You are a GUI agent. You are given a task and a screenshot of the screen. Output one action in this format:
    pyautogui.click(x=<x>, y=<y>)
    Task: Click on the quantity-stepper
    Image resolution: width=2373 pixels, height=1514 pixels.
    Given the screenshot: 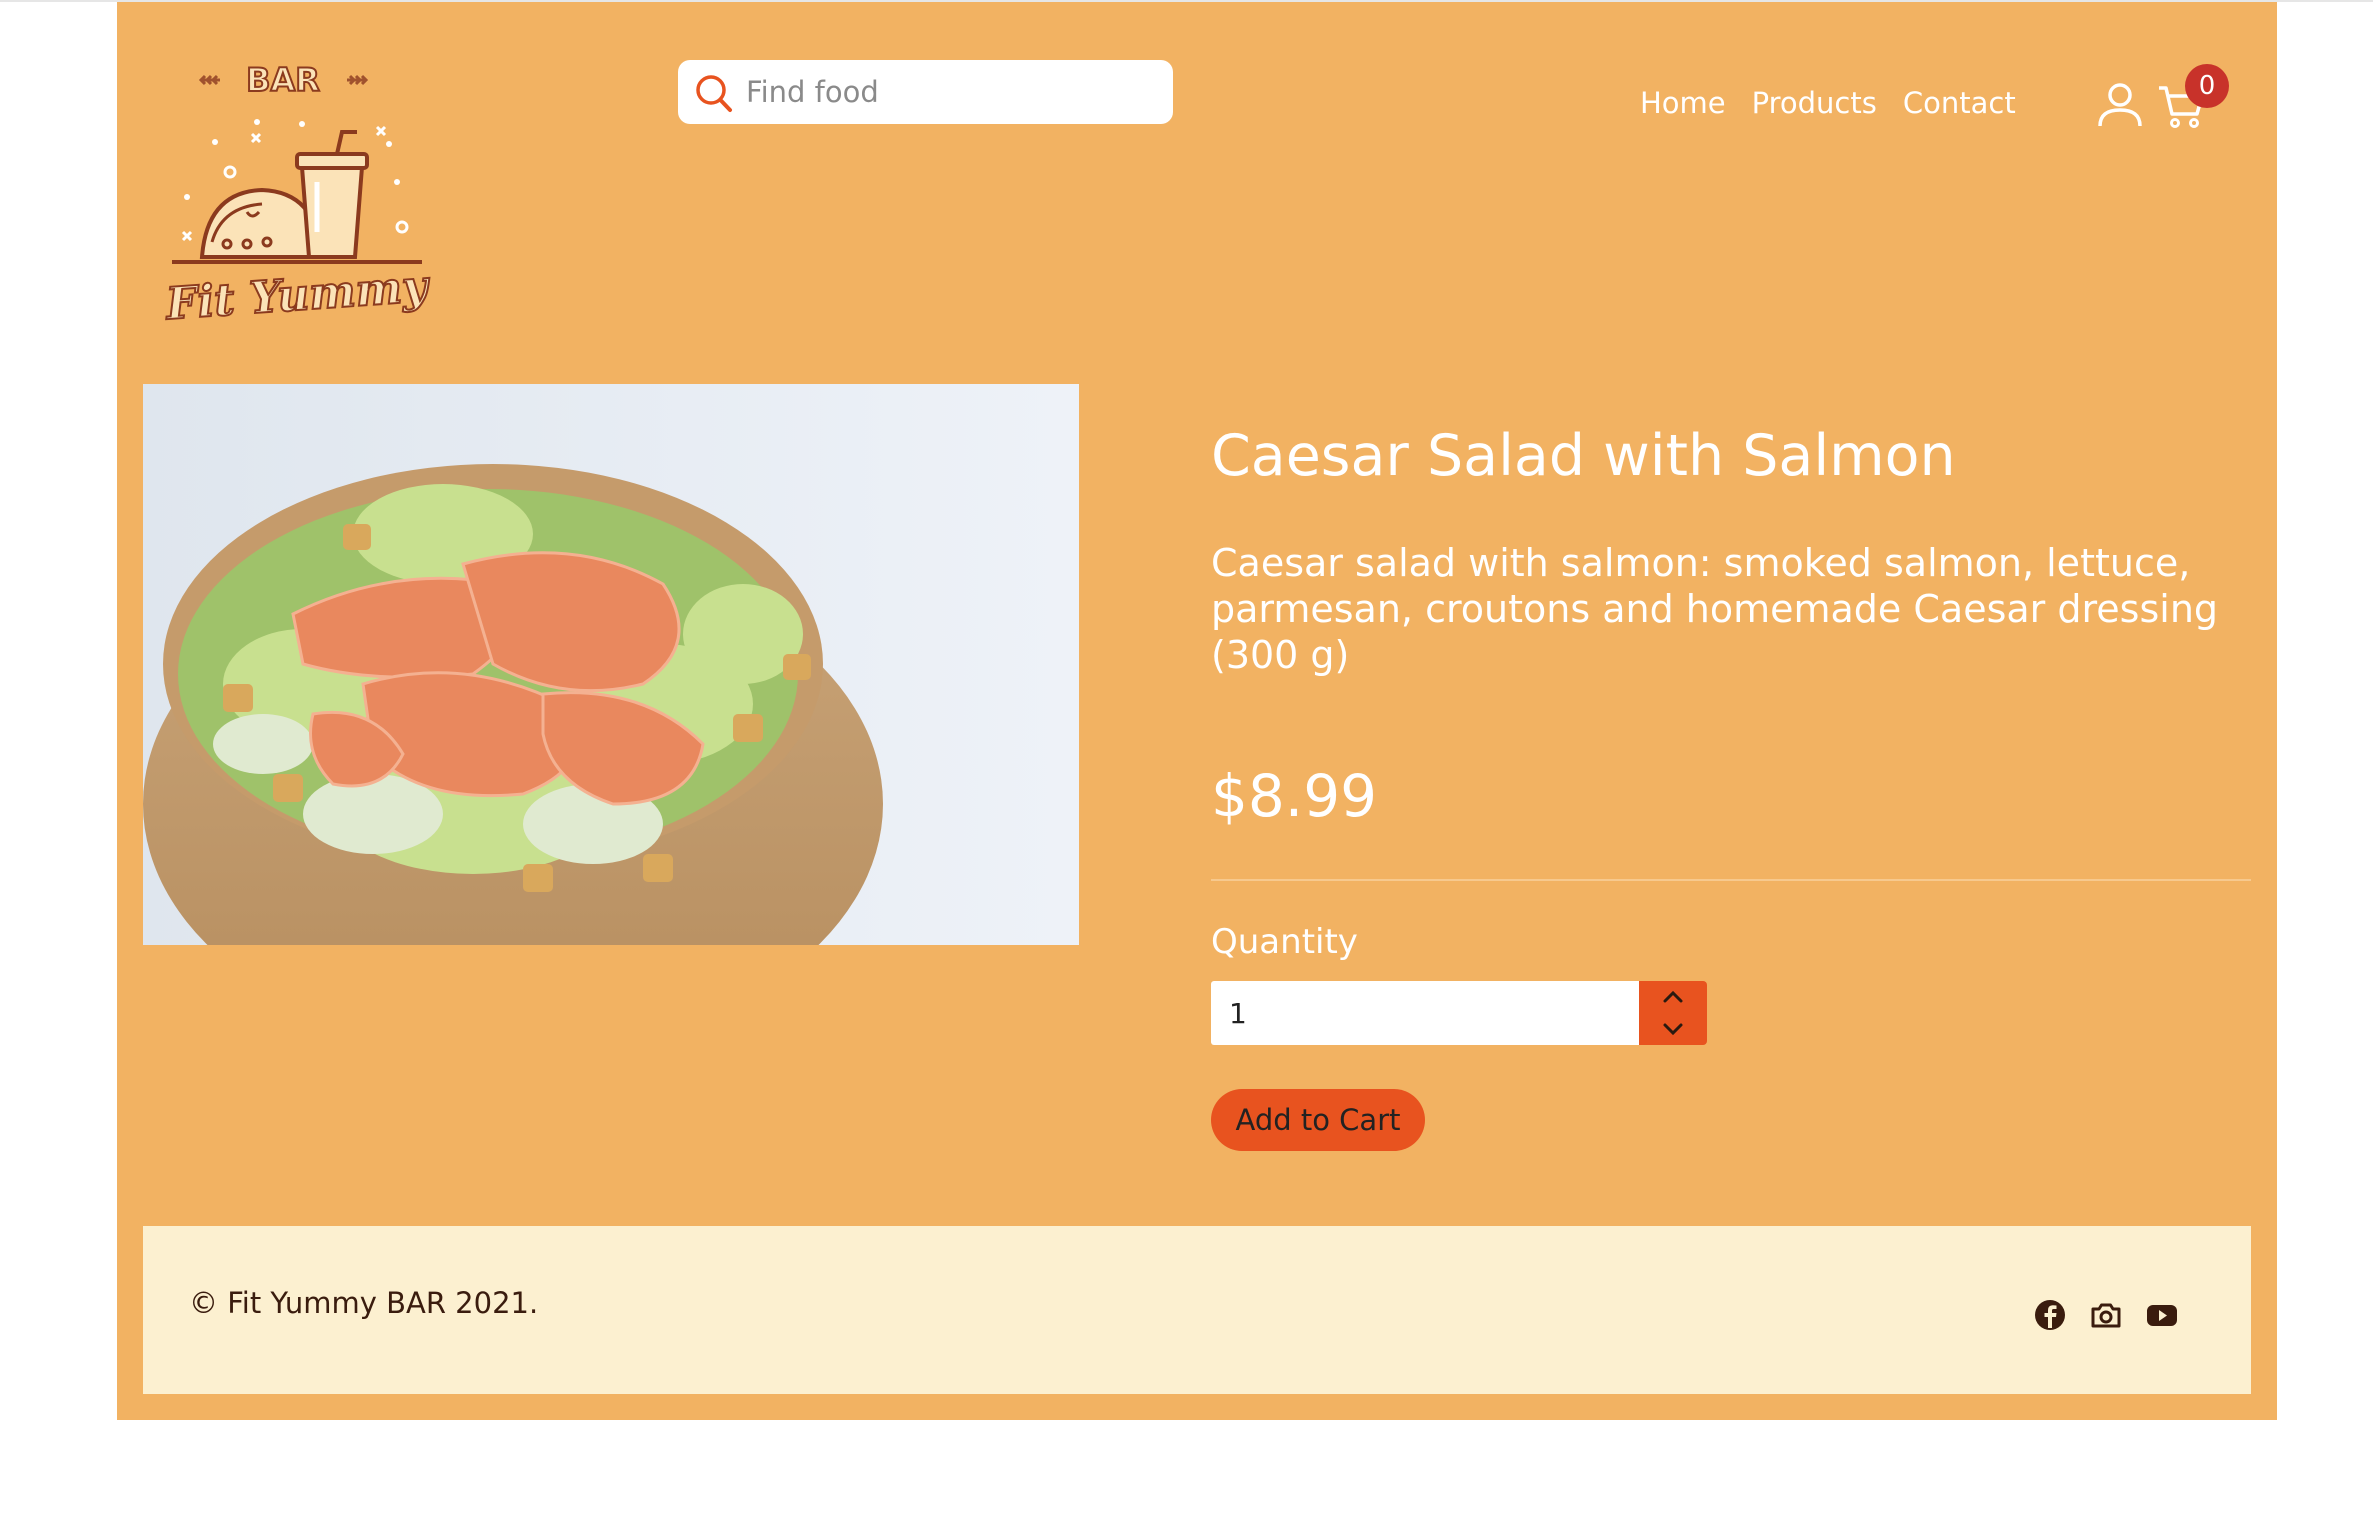 What is the action you would take?
    pyautogui.click(x=1673, y=1013)
    